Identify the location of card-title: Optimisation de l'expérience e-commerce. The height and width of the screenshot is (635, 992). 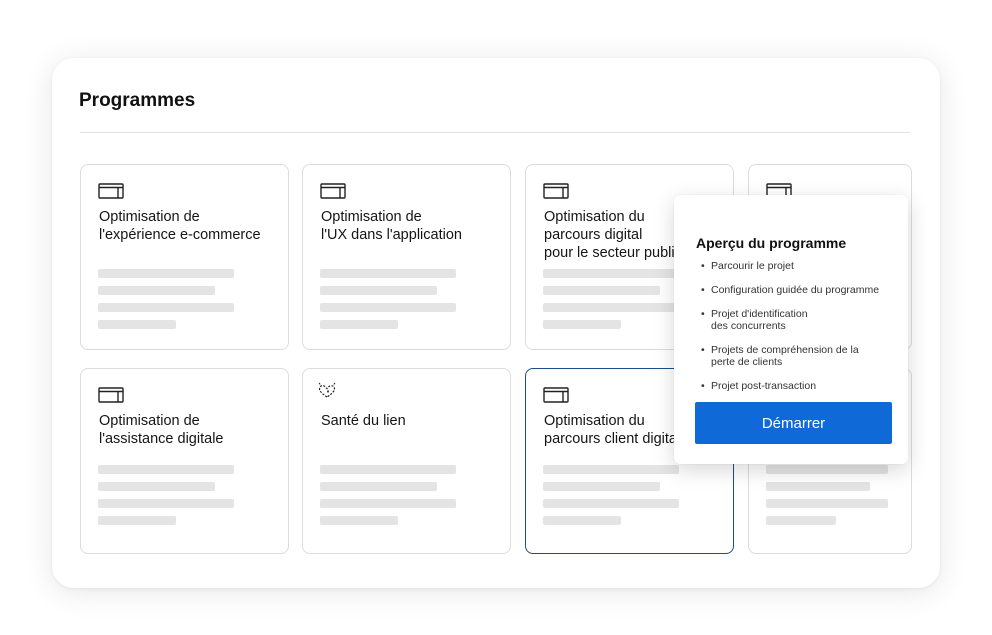
(180, 226).